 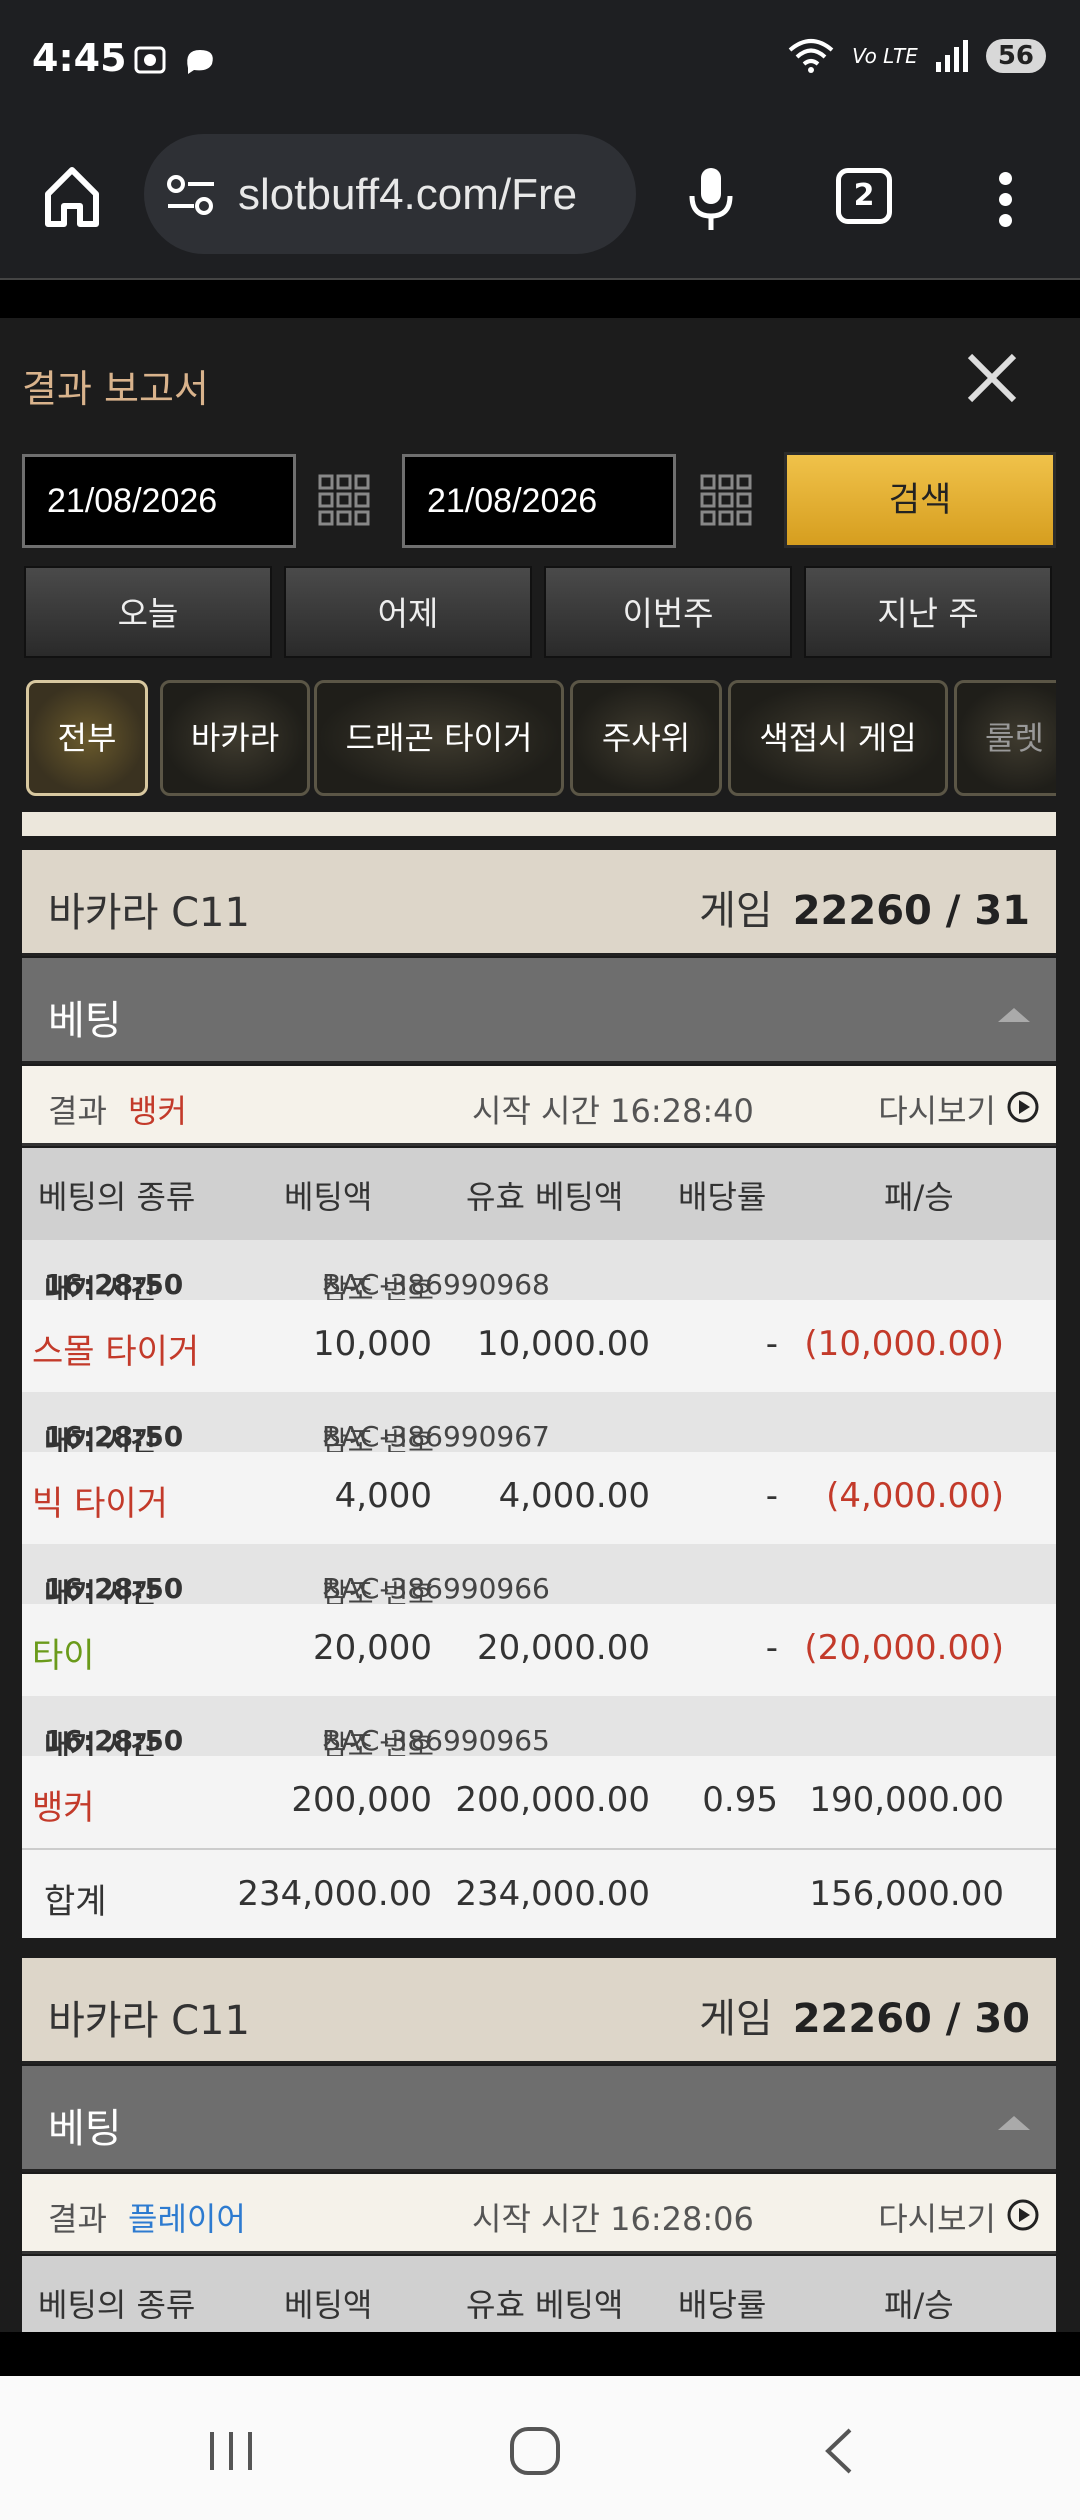 What do you see at coordinates (187, 2219) in the screenshot?
I see `result-value: 플레이어` at bounding box center [187, 2219].